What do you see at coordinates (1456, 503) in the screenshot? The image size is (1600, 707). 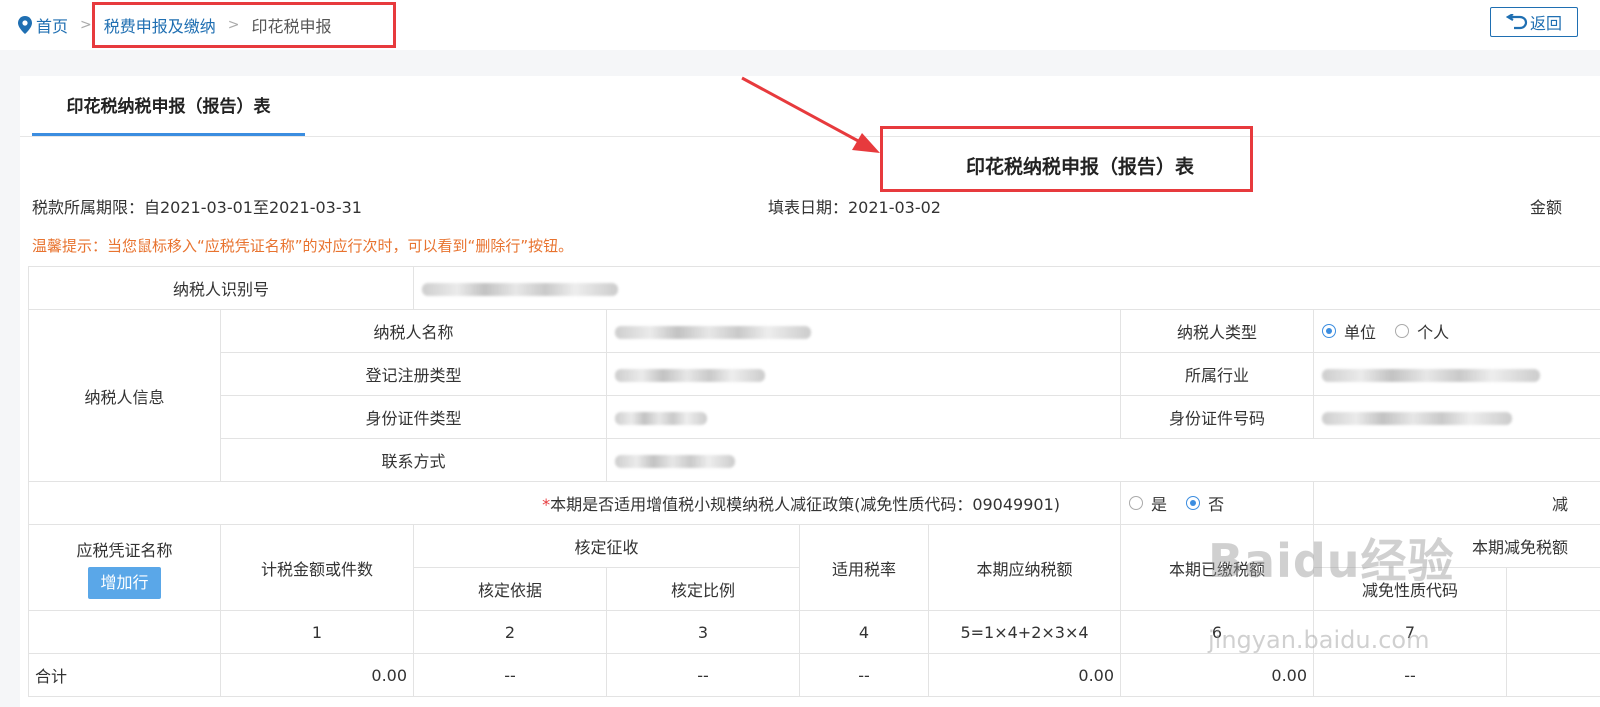 I see `policy-right-label: 减` at bounding box center [1456, 503].